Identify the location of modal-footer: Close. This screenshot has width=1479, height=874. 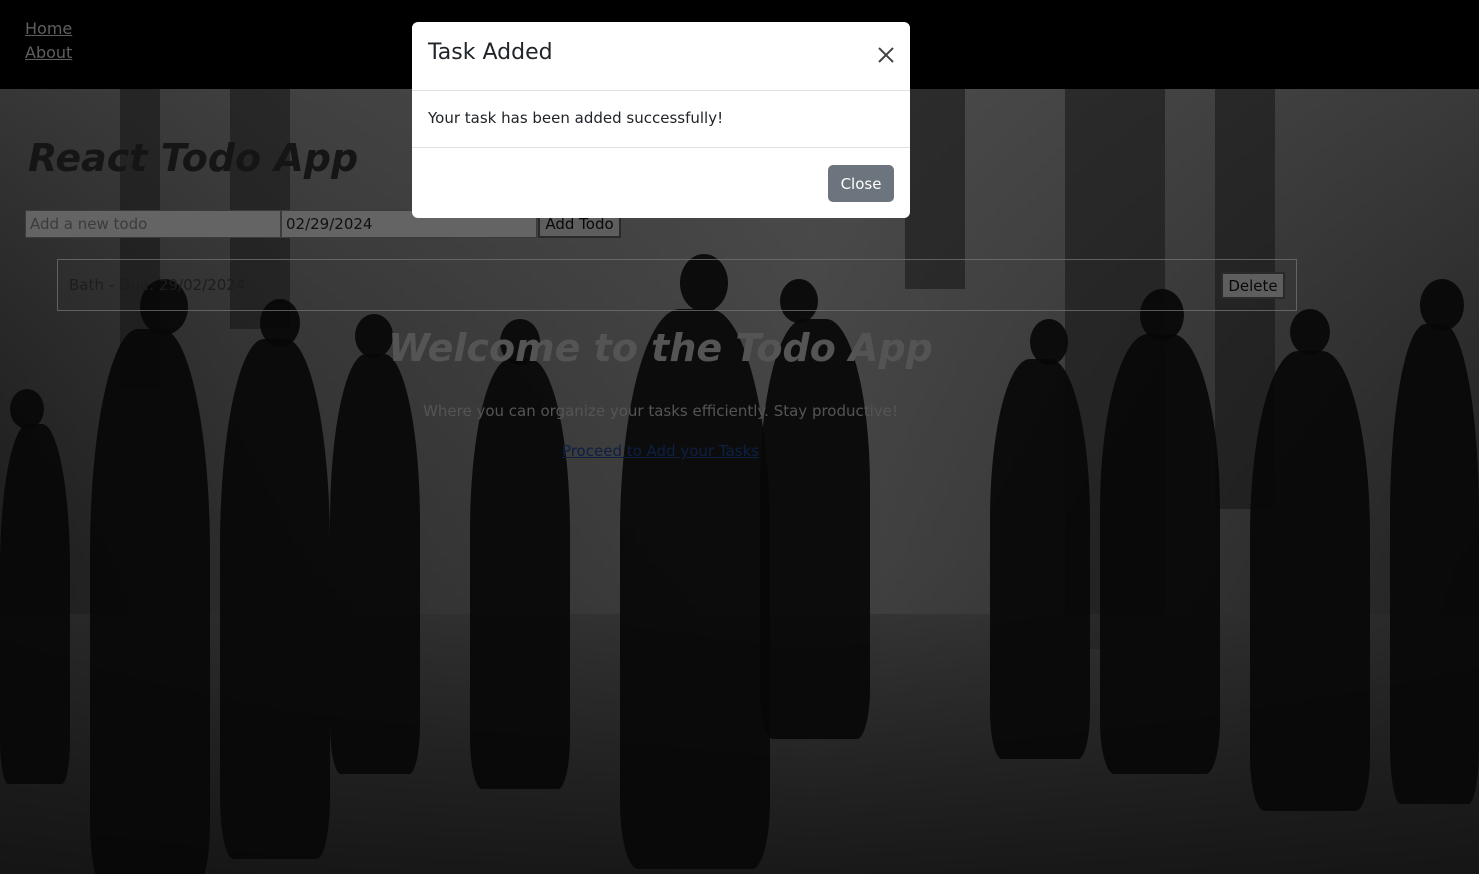
(661, 182).